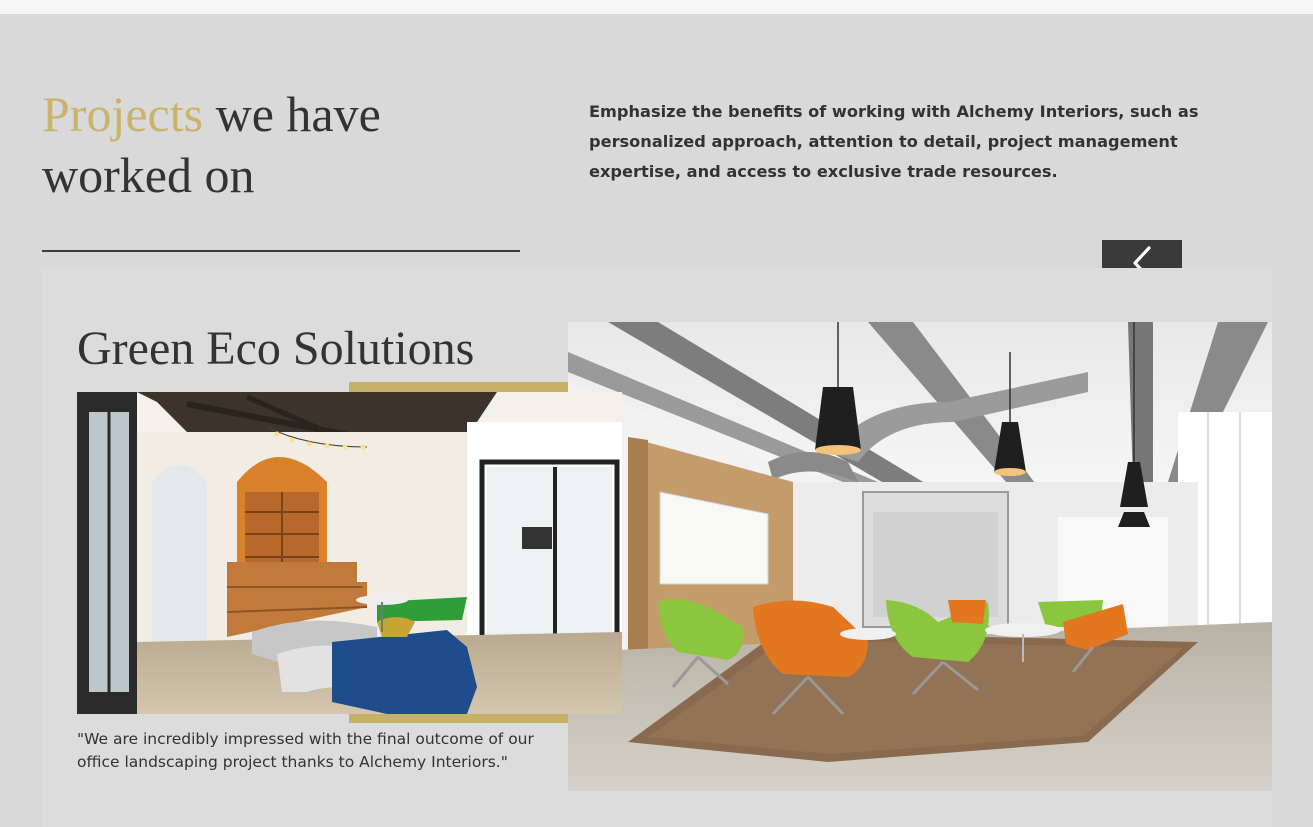 This screenshot has width=1313, height=827. I want to click on section-heading: Projects we have worked on, so click(272, 145).